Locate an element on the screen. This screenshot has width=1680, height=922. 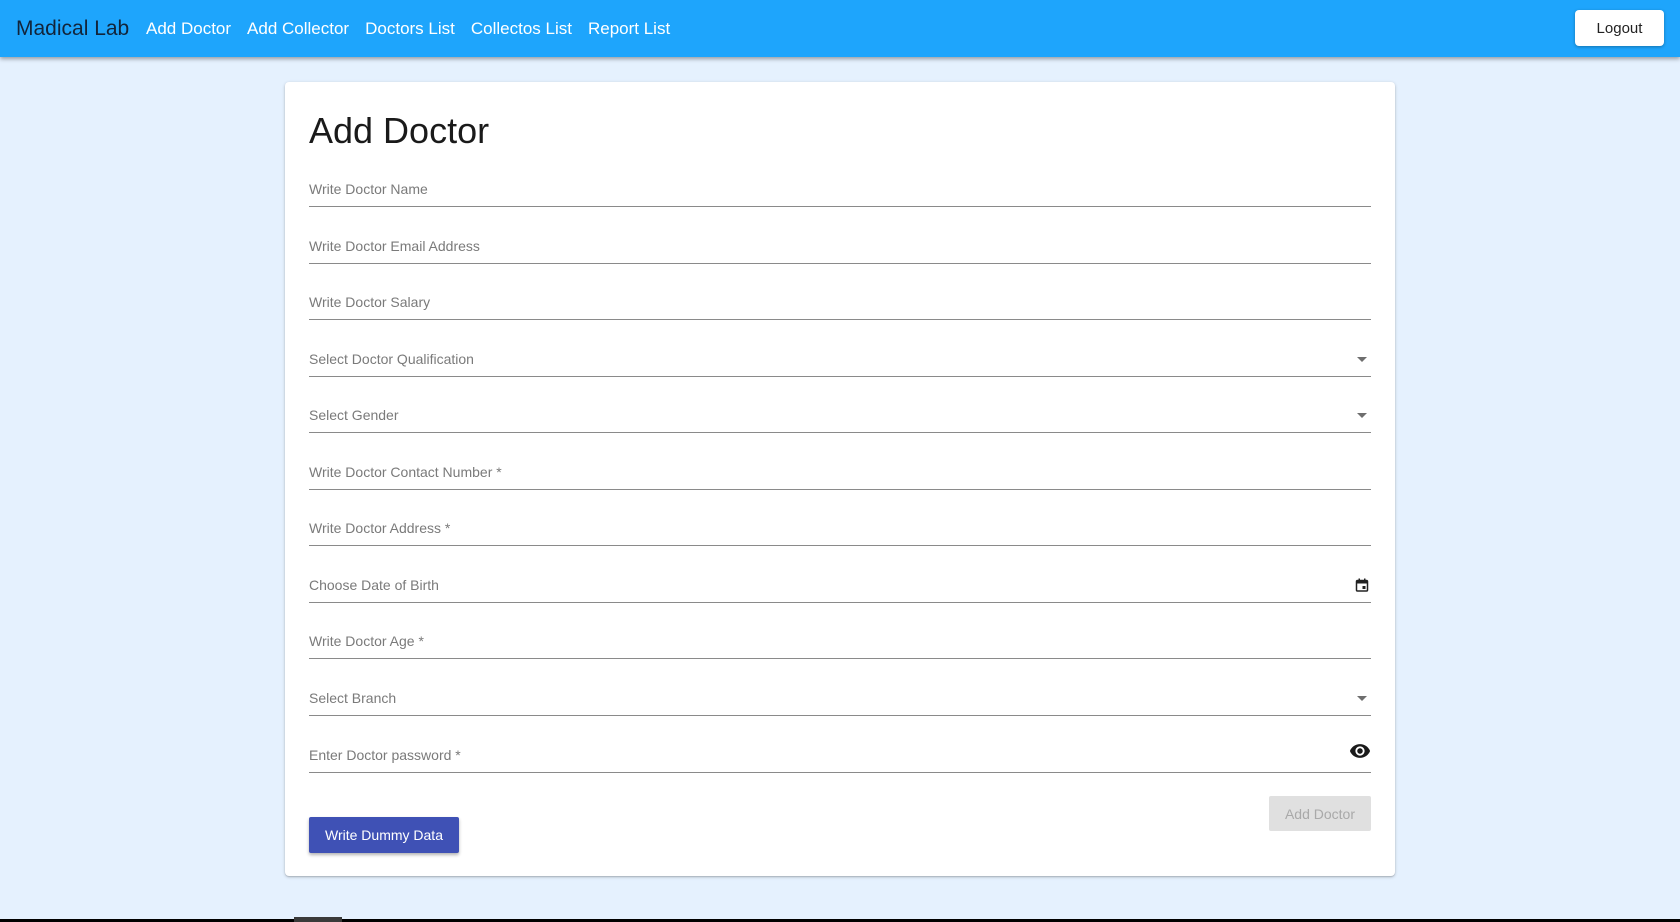
branch-select: Select Branch is located at coordinates (840, 700).